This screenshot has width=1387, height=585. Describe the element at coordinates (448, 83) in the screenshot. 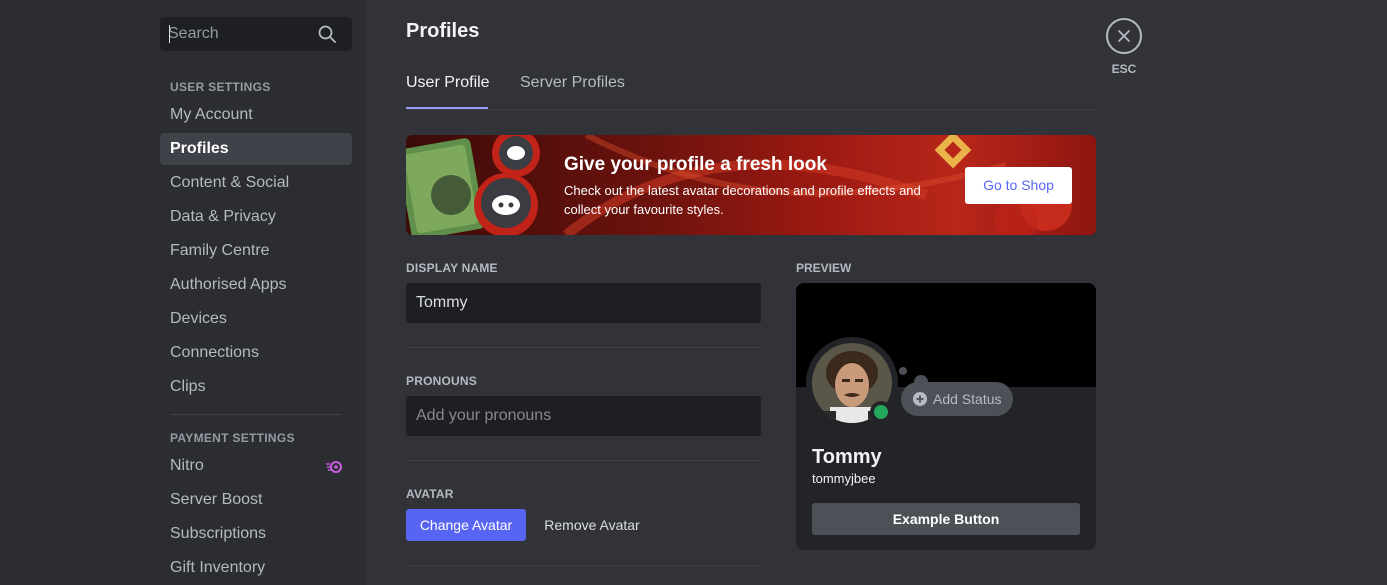

I see `tab-user-profile: User Profile` at that location.